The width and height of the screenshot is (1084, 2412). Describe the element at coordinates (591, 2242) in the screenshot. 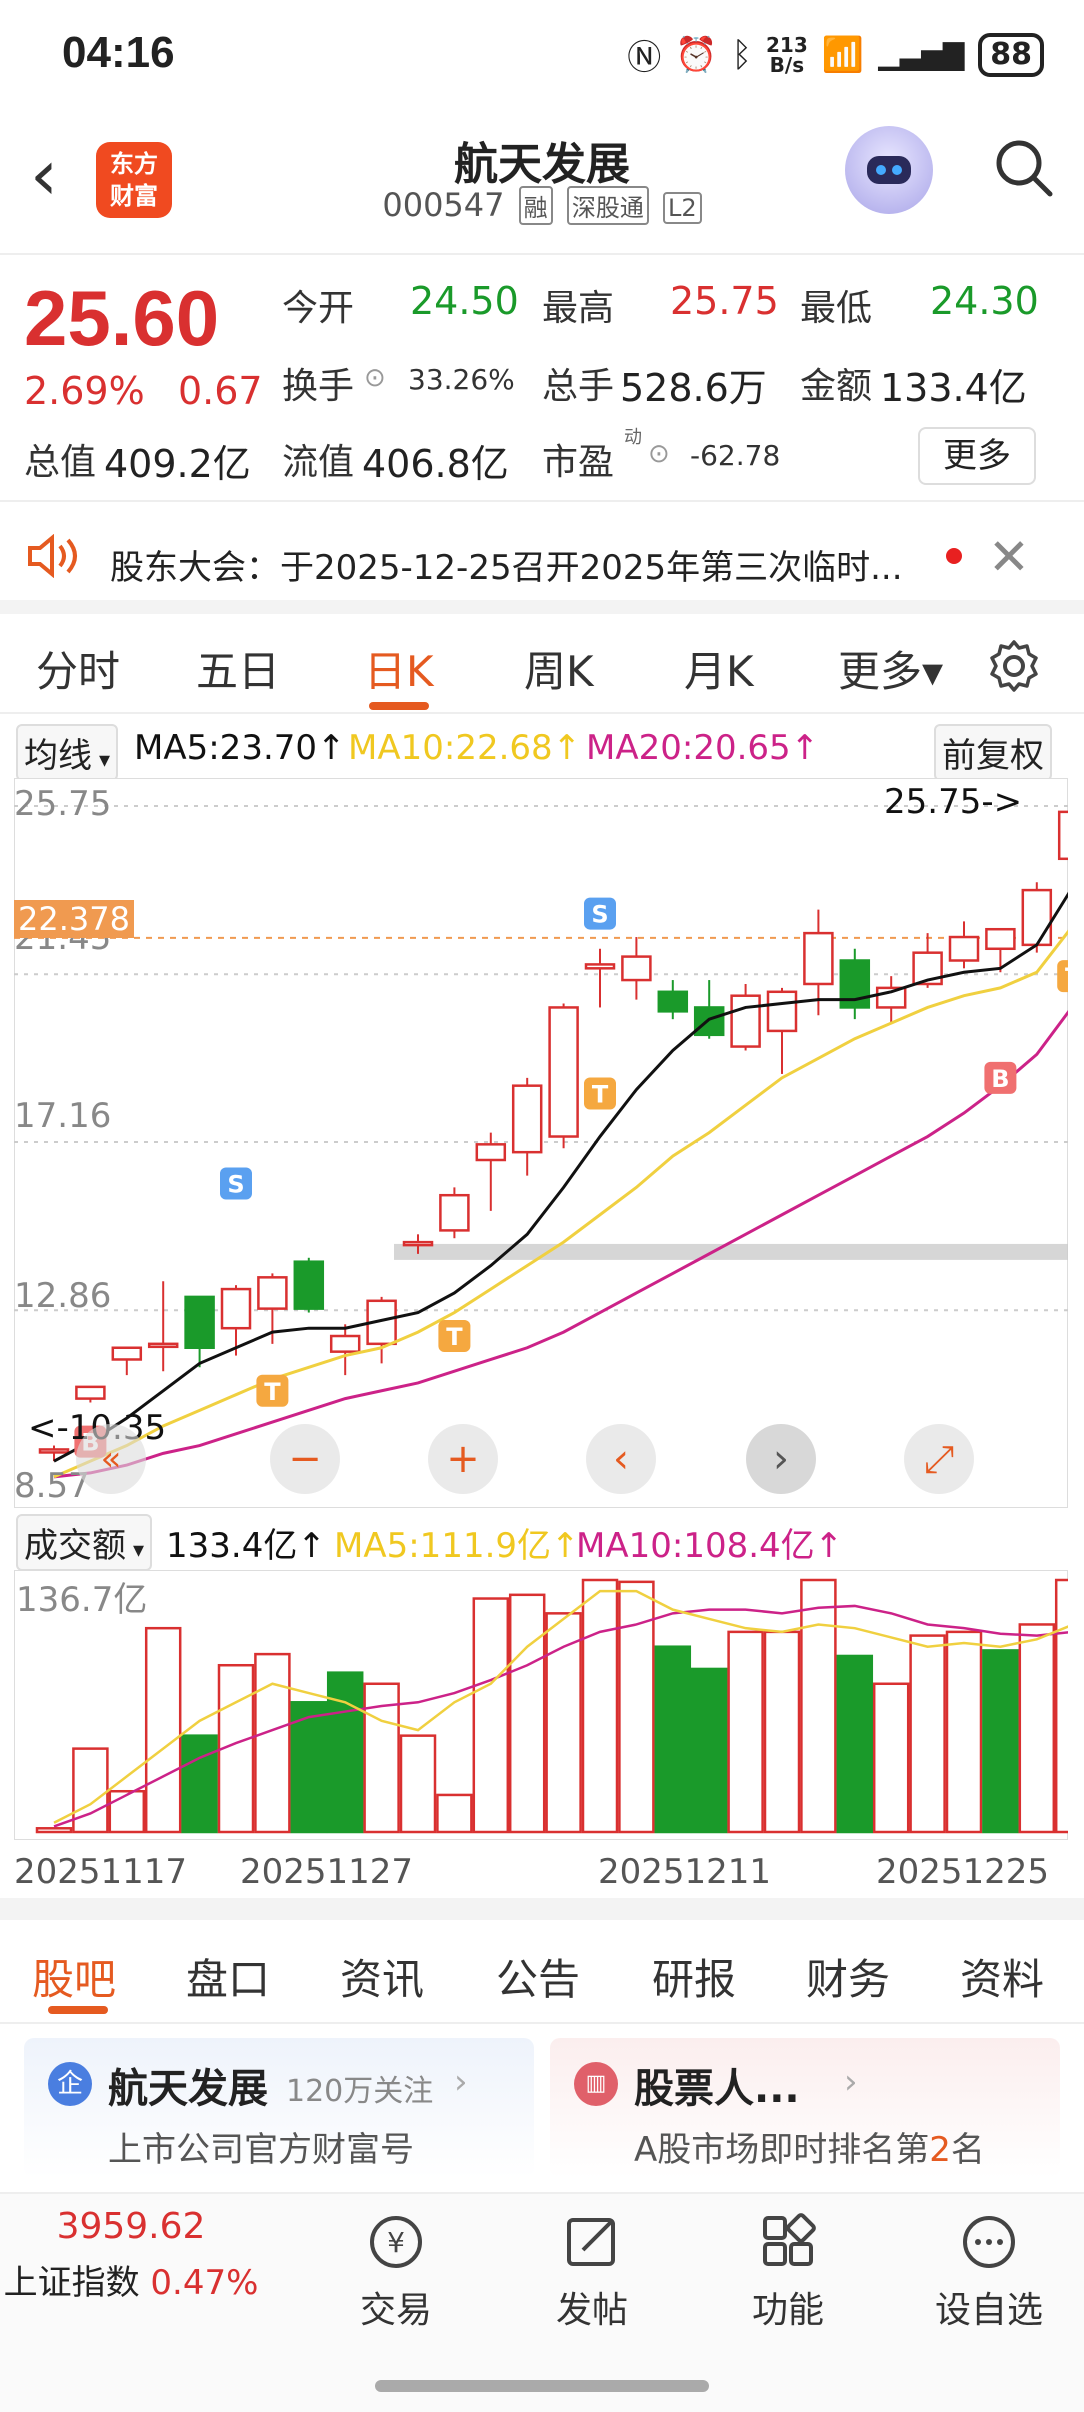

I see `edit-icon` at that location.